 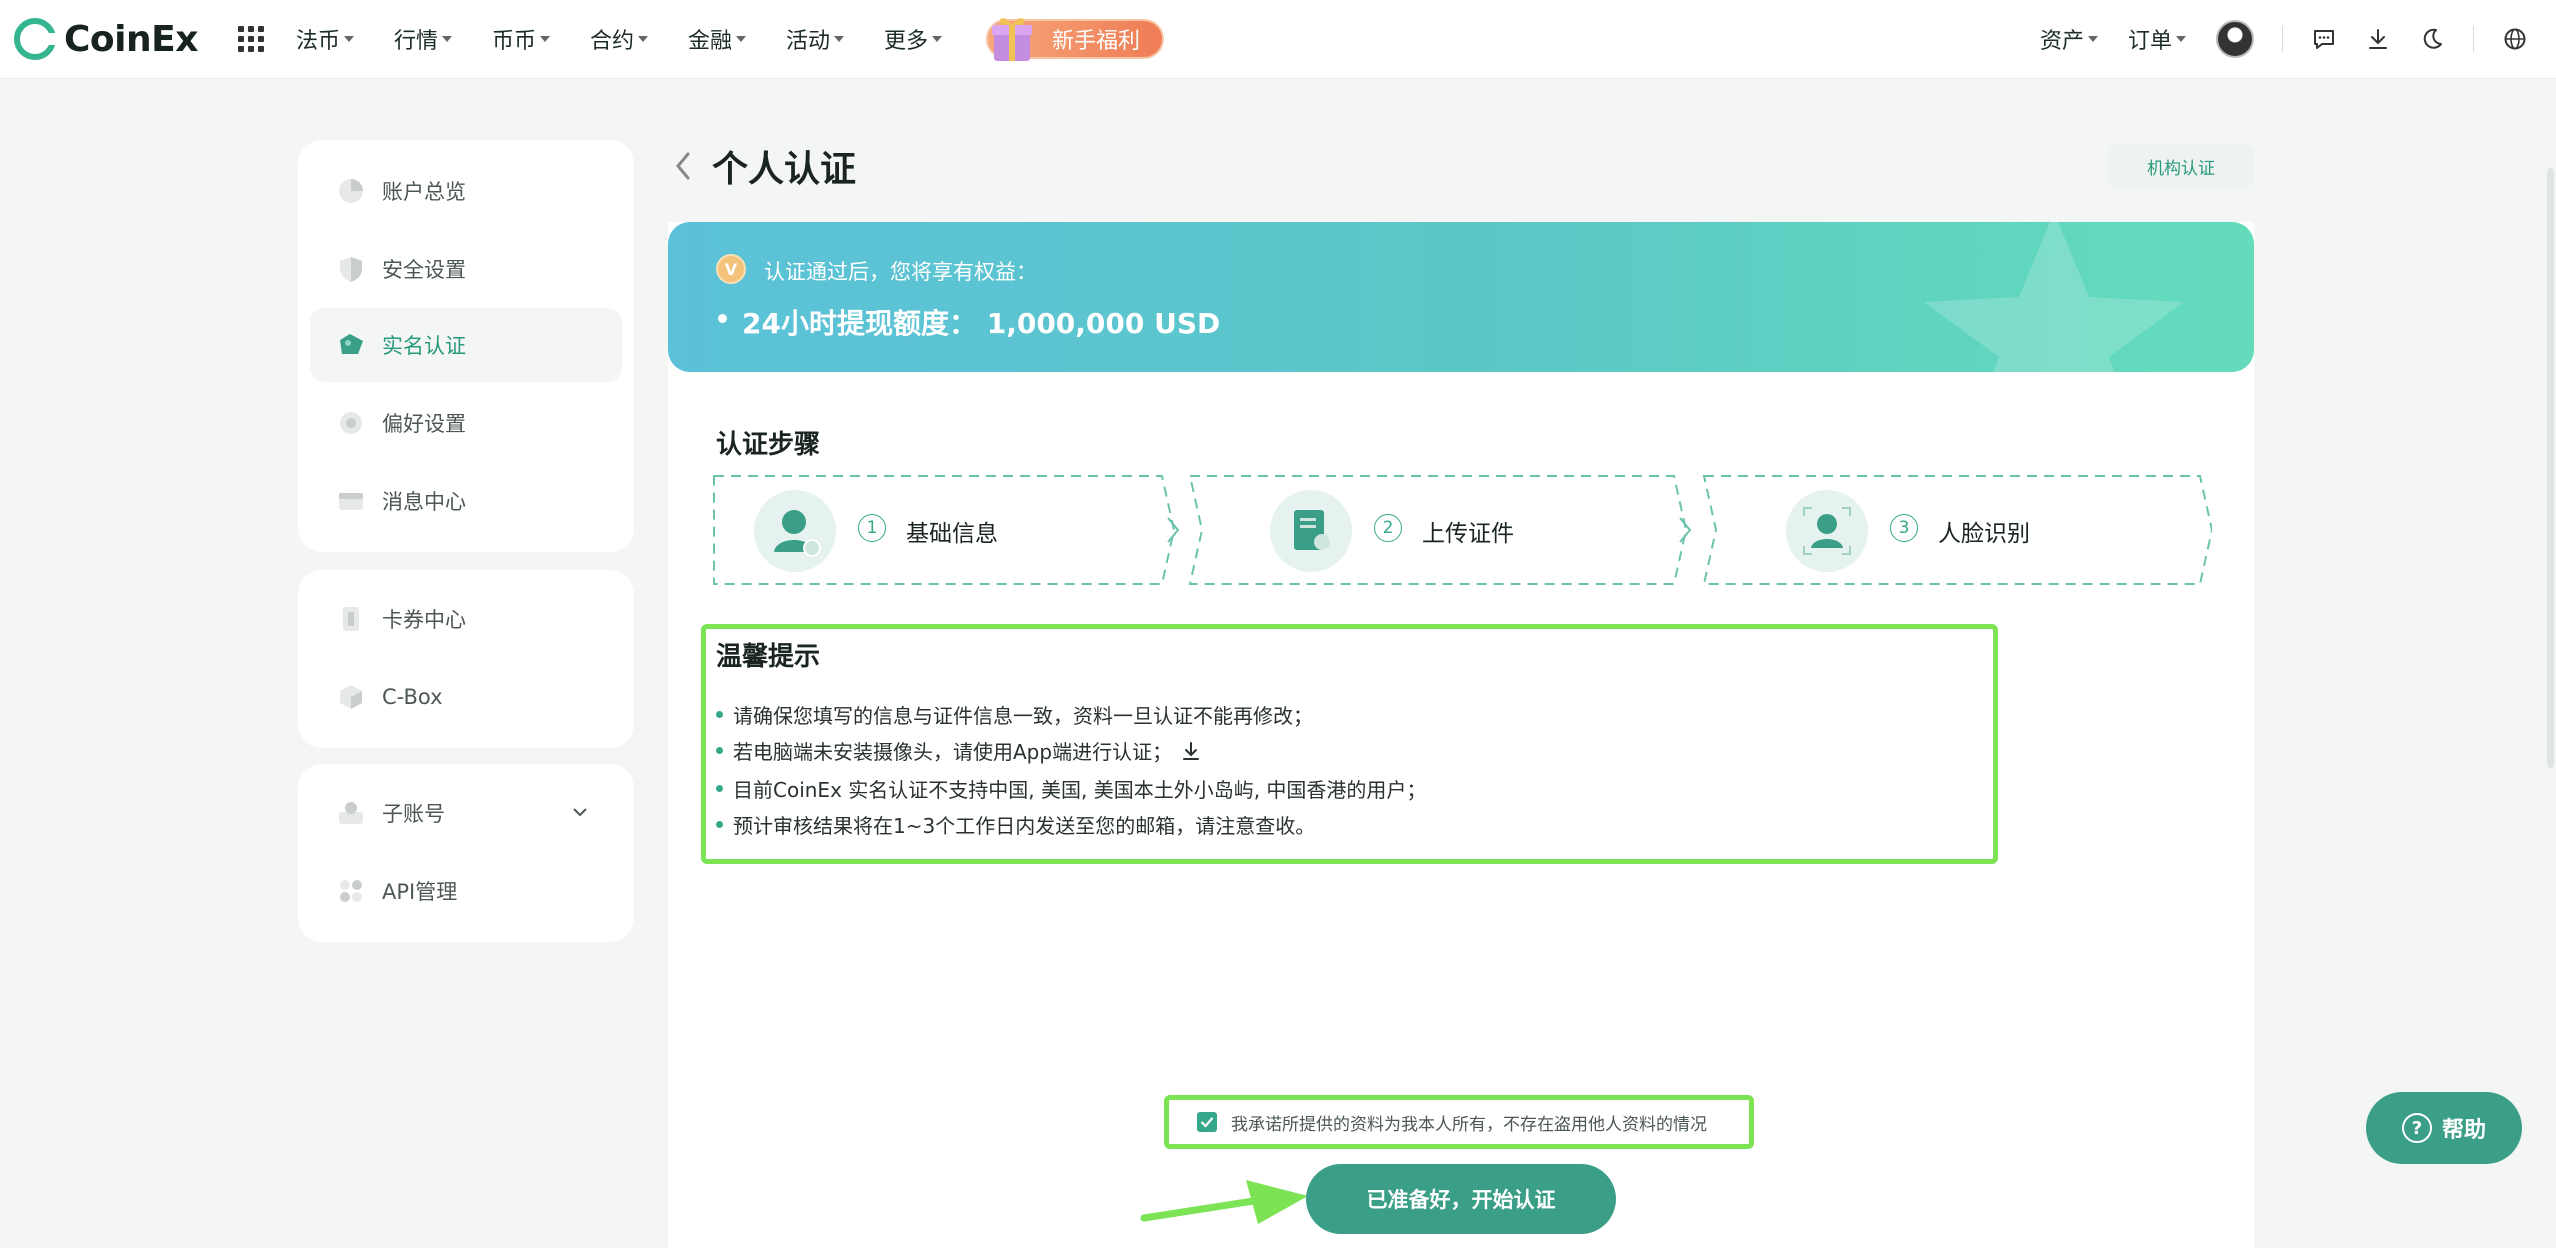 What do you see at coordinates (952, 534) in the screenshot?
I see `step-label: 基础信息` at bounding box center [952, 534].